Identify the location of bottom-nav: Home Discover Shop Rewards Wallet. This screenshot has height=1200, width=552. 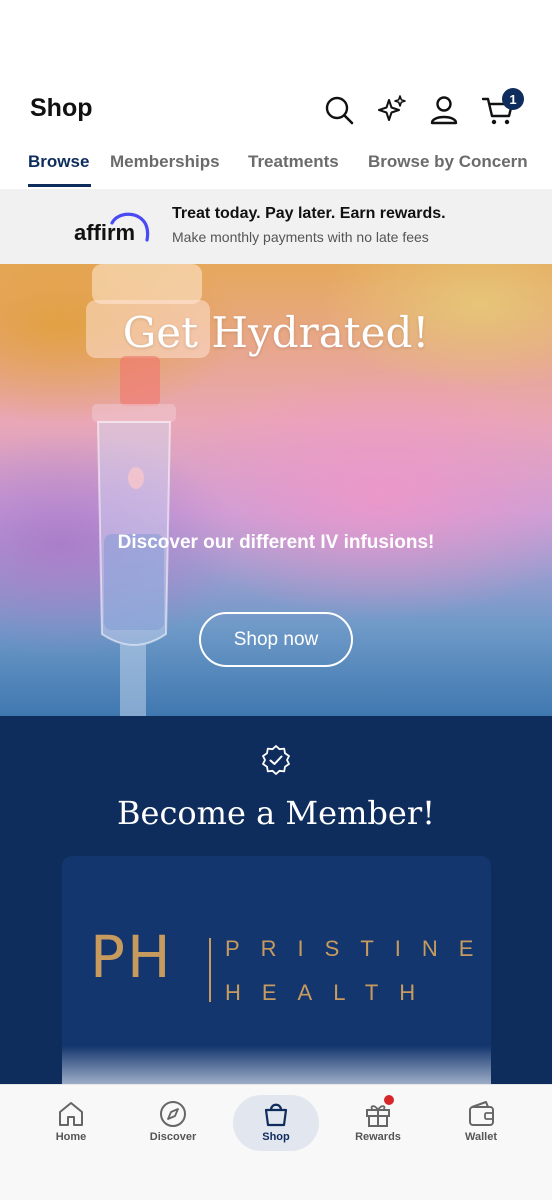
(276, 1142).